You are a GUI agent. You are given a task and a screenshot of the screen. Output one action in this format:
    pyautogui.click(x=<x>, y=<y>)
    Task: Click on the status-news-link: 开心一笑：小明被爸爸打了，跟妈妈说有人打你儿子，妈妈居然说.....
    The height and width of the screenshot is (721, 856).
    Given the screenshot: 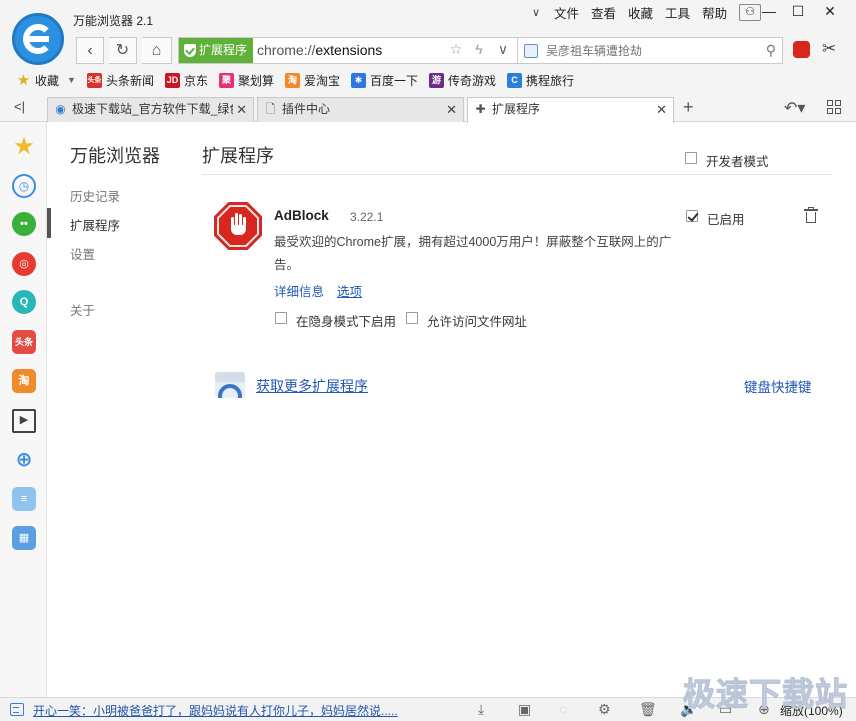 What is the action you would take?
    pyautogui.click(x=215, y=710)
    